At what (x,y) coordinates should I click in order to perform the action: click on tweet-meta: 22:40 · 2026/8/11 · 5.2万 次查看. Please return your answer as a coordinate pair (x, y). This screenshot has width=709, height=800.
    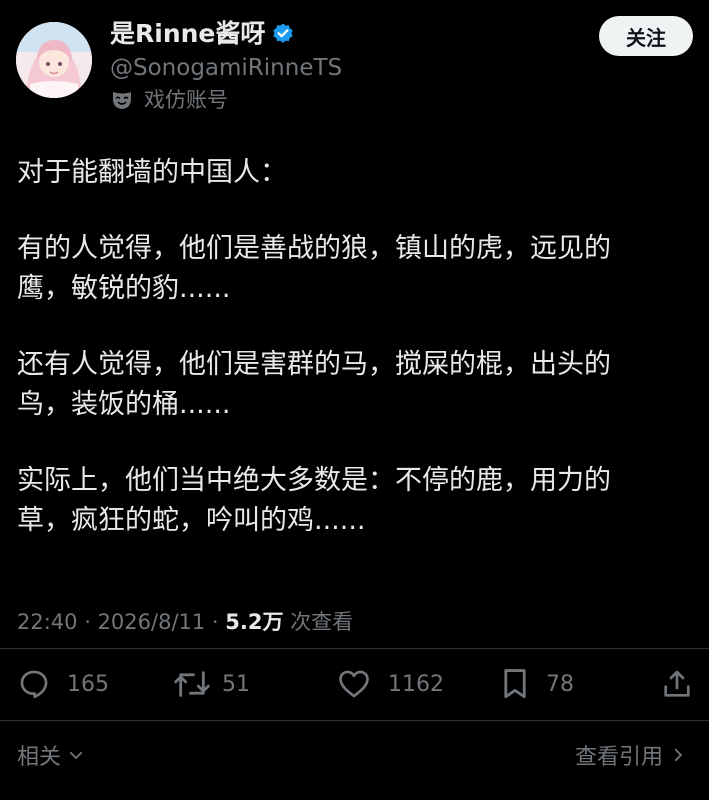
    Looking at the image, I should click on (185, 622).